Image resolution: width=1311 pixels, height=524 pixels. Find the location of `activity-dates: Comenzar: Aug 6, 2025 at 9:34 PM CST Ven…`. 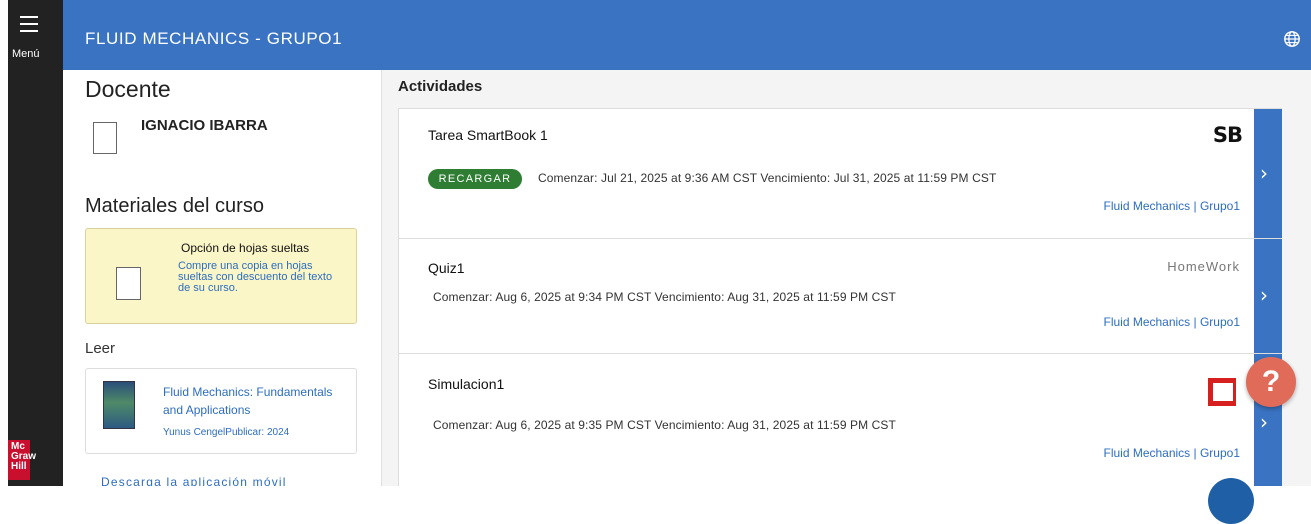

activity-dates: Comenzar: Aug 6, 2025 at 9:34 PM CST Ven… is located at coordinates (664, 297).